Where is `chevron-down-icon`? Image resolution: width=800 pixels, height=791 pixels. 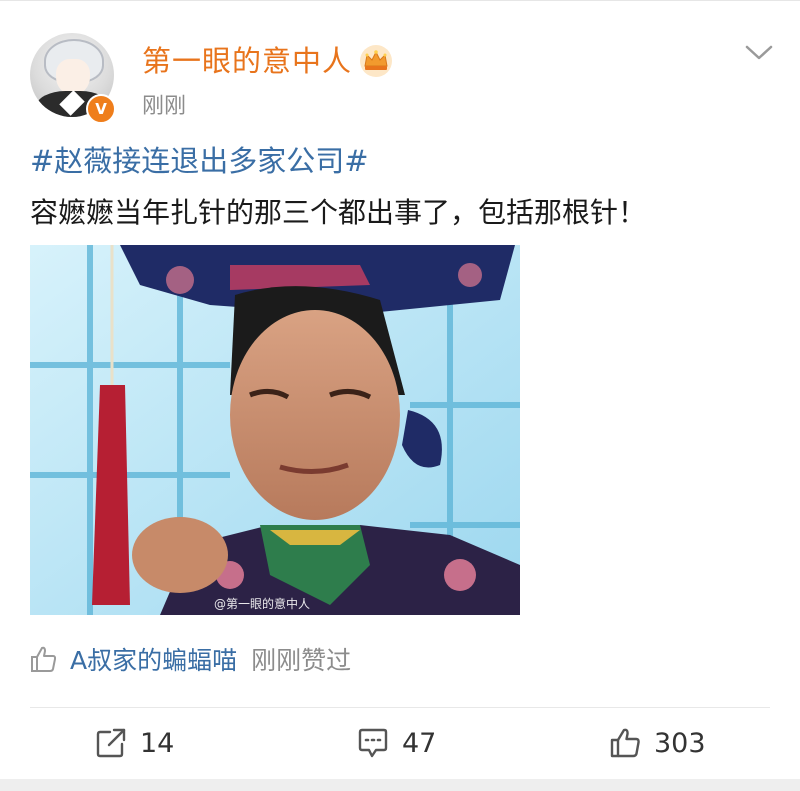 chevron-down-icon is located at coordinates (759, 53).